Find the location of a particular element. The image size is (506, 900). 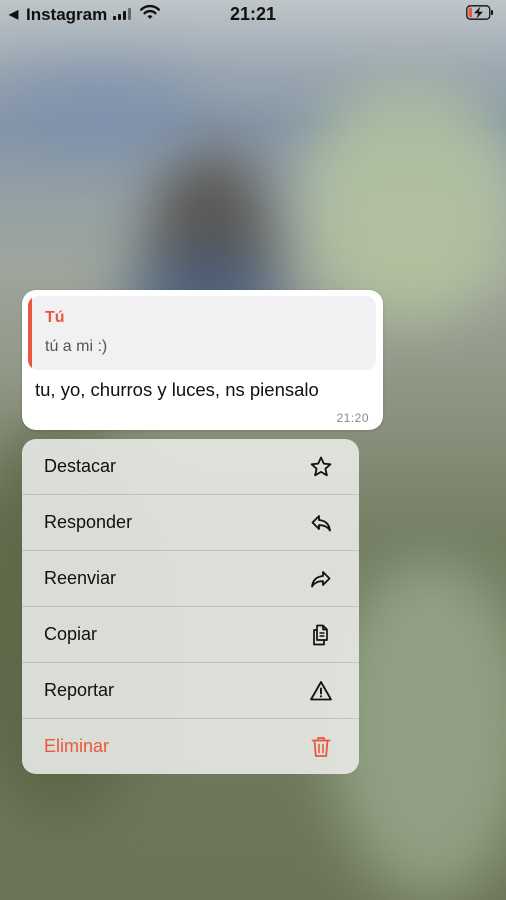

menu-item-reenviar: Reenviar is located at coordinates (190, 579).